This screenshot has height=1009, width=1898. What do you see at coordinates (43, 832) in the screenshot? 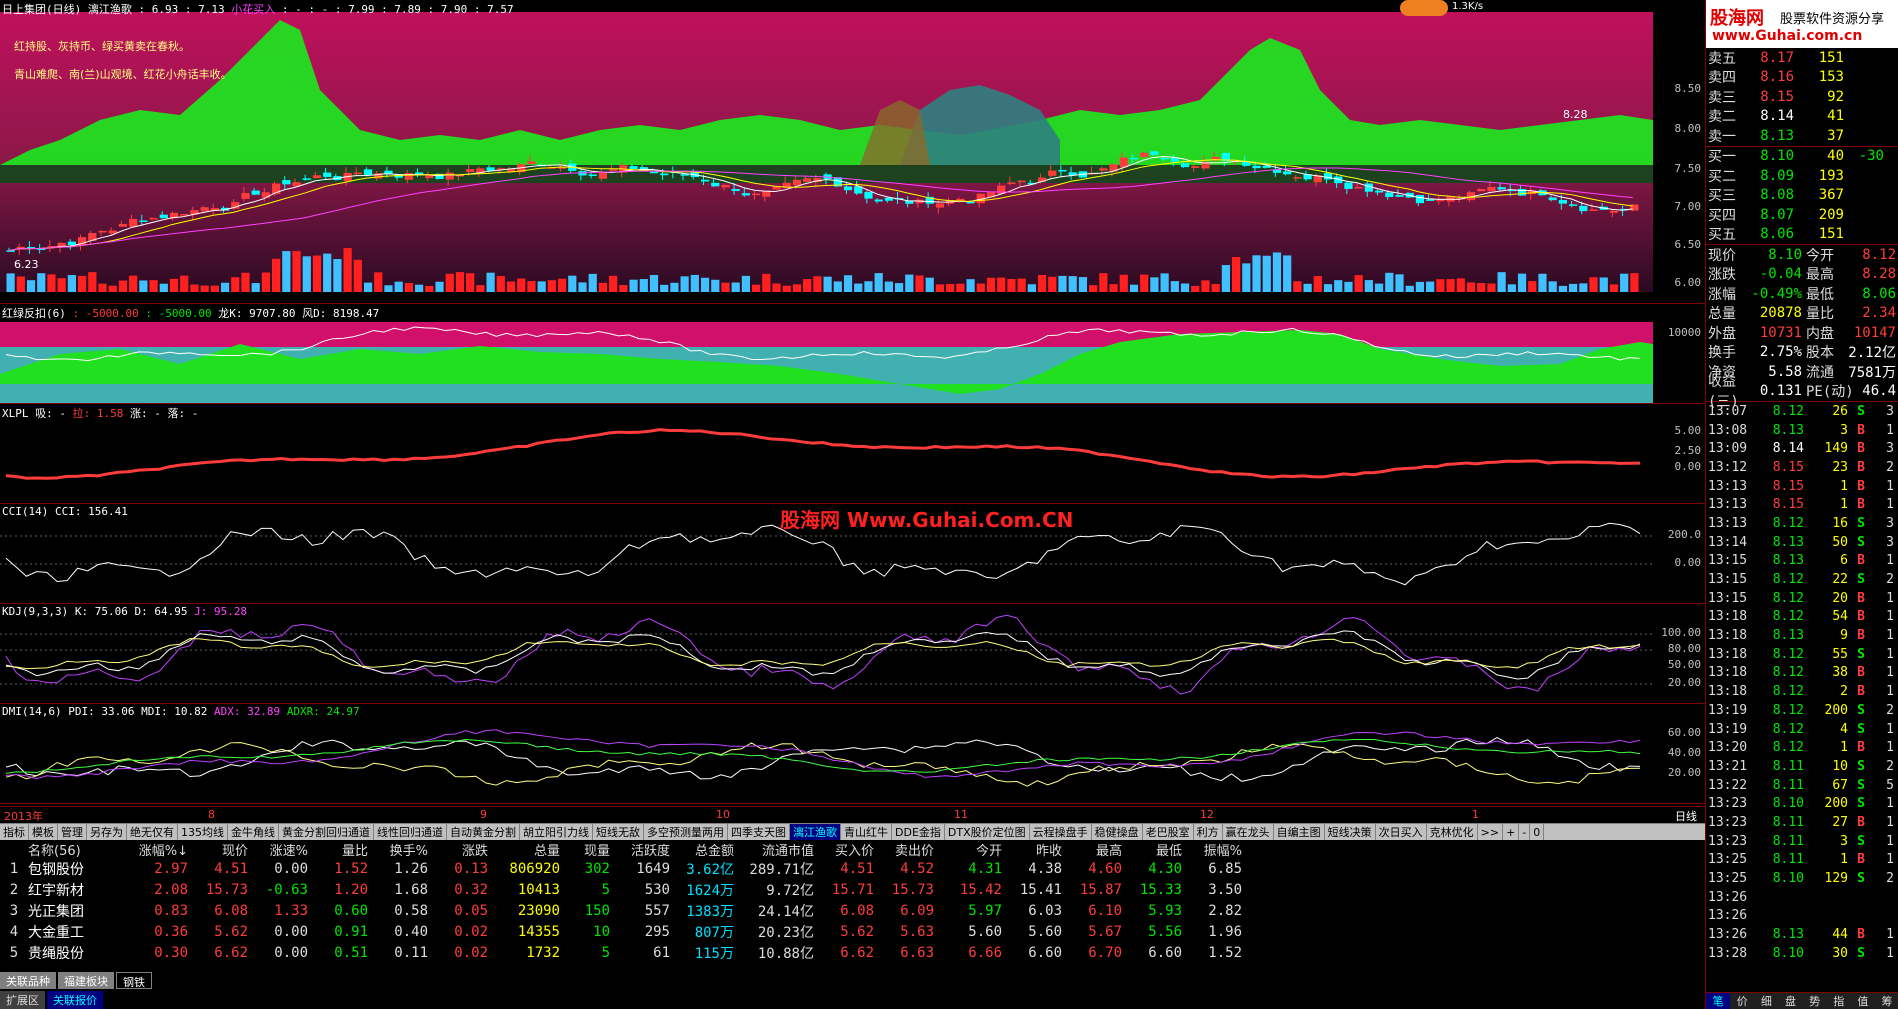
I see `template-tab: 模板` at bounding box center [43, 832].